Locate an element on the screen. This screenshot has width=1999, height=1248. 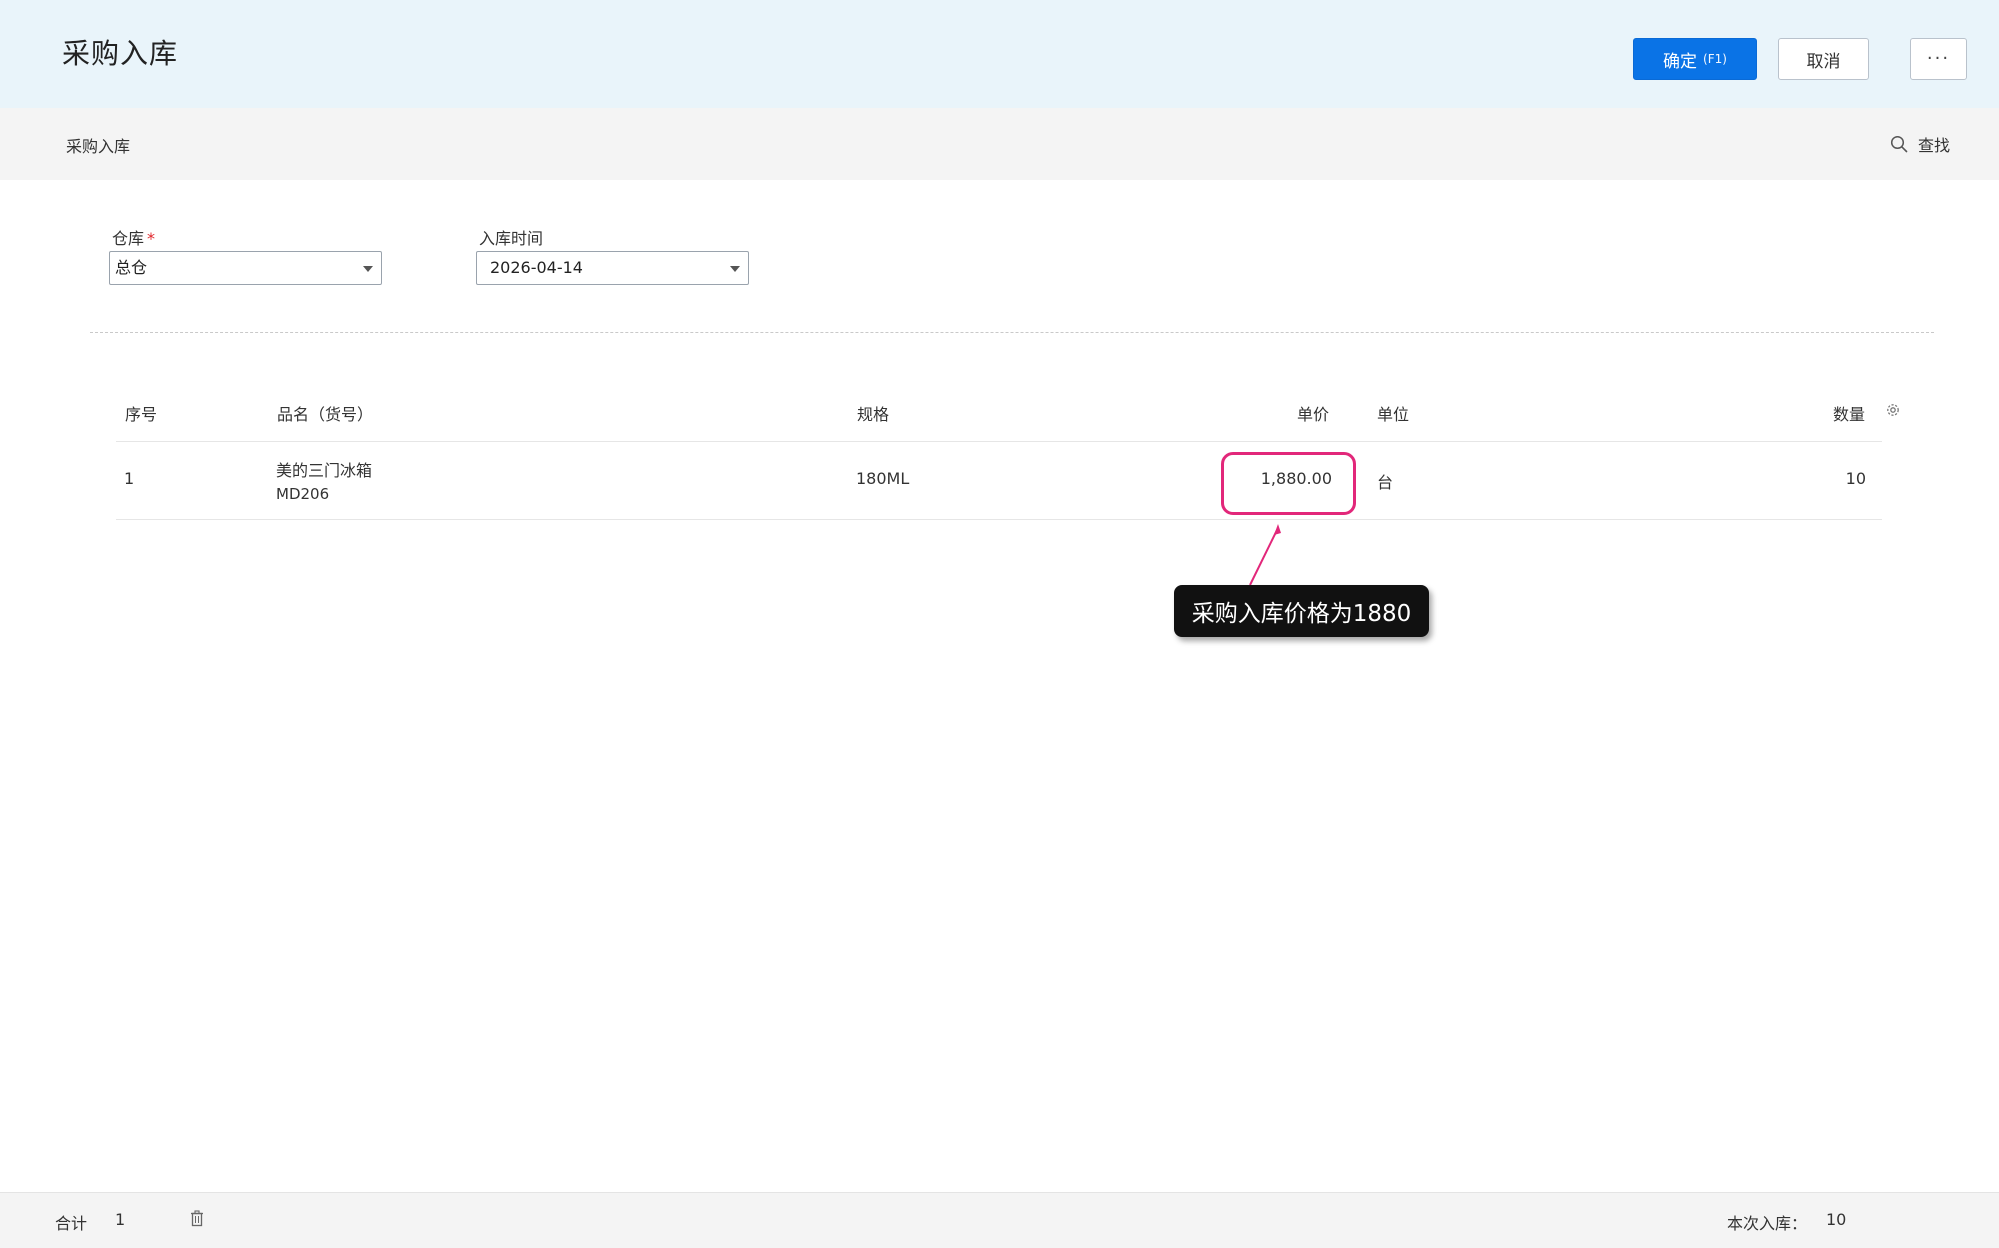
footer-total-label: 合计 is located at coordinates (71, 1223).